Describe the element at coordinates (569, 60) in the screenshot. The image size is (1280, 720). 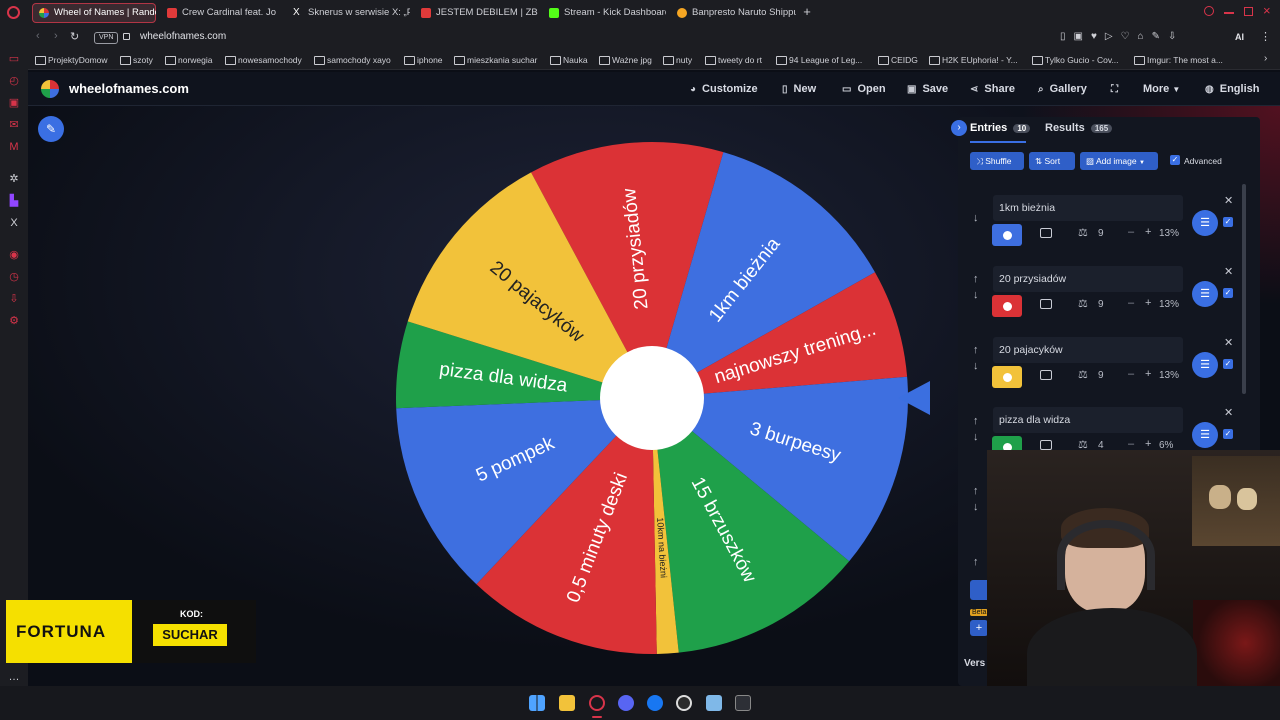
I see `bookmark-item: Nauka` at that location.